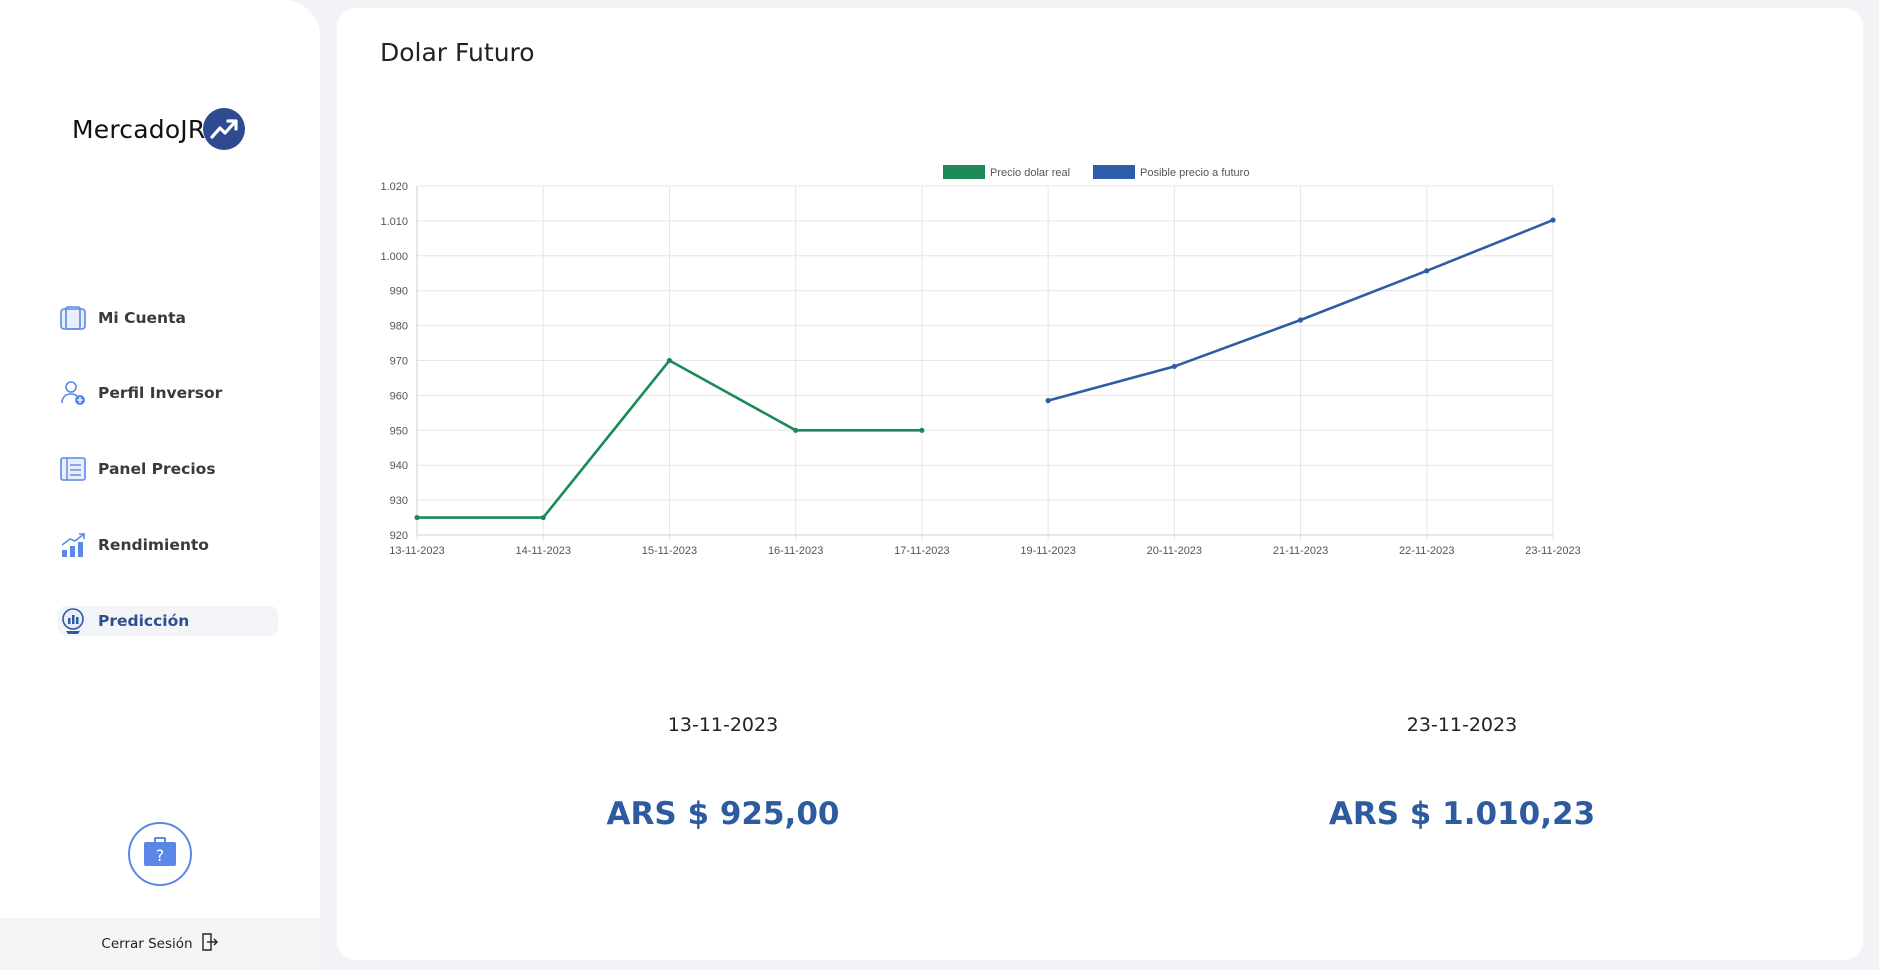 The height and width of the screenshot is (970, 1879). I want to click on x-tick-label: 21-11-2023, so click(1300, 551).